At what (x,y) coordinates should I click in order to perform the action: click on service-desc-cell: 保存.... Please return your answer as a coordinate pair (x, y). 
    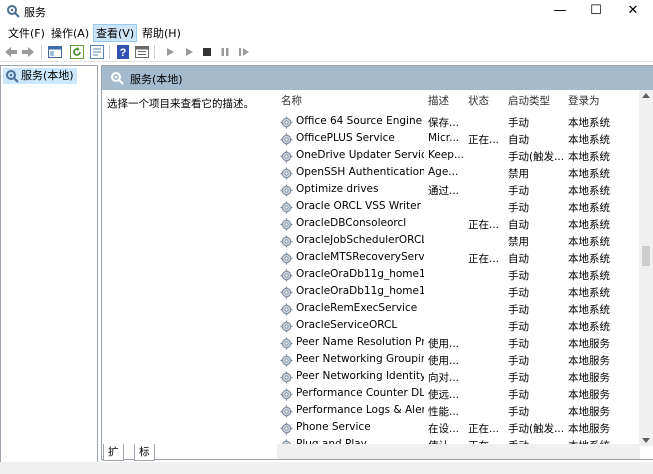
    Looking at the image, I should click on (444, 123).